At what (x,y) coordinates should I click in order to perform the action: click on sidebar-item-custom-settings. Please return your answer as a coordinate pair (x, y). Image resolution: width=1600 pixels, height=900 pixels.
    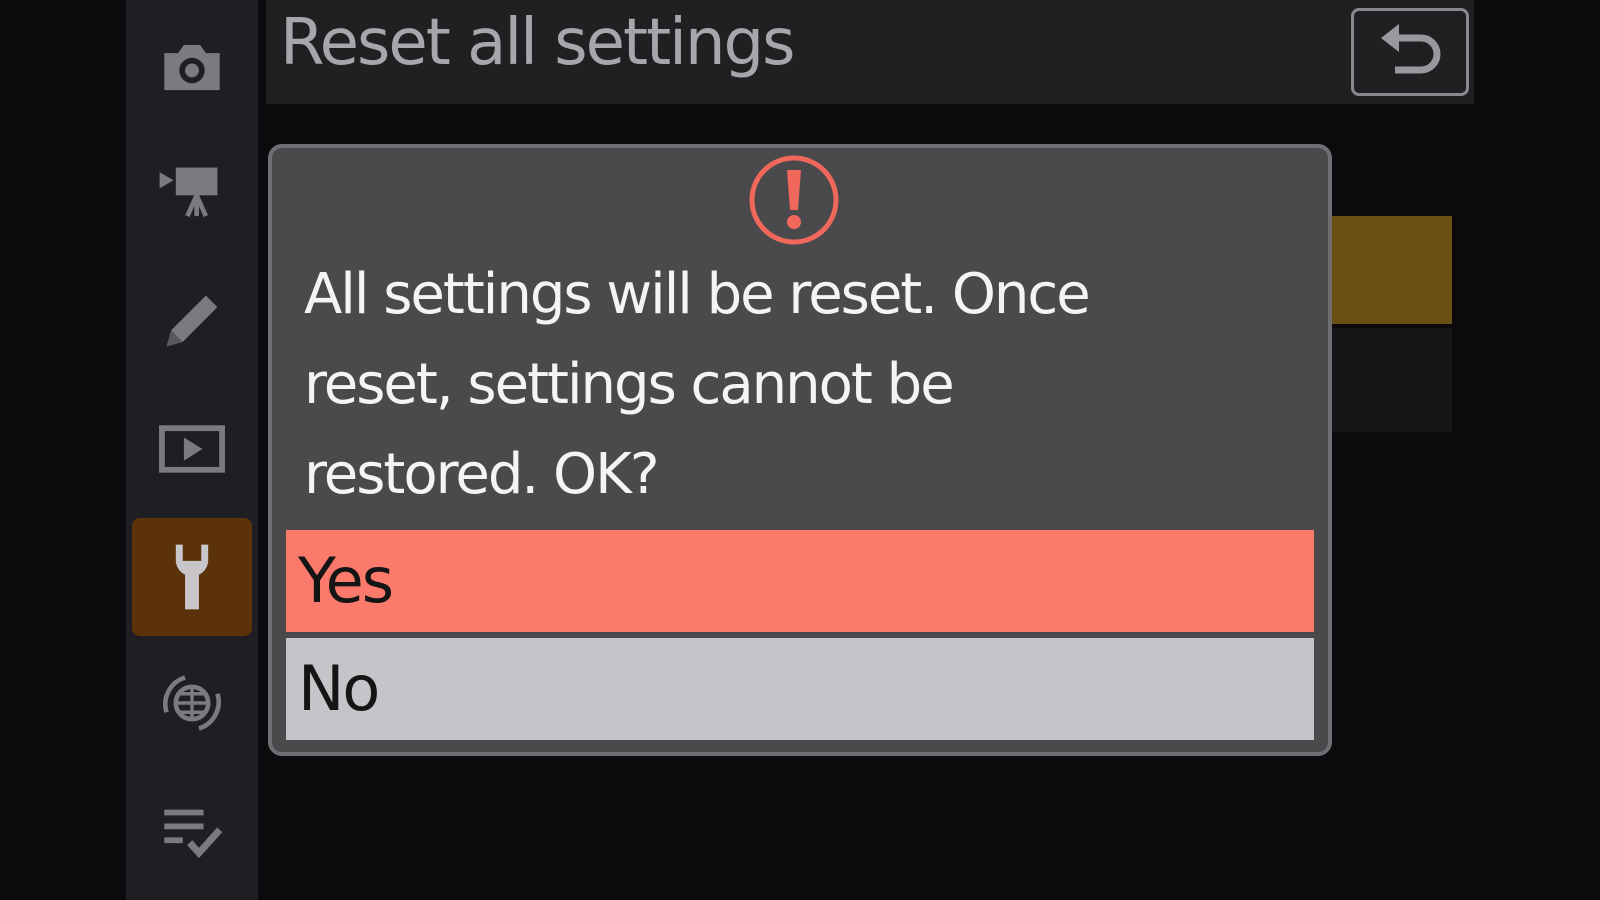
    Looking at the image, I should click on (192, 321).